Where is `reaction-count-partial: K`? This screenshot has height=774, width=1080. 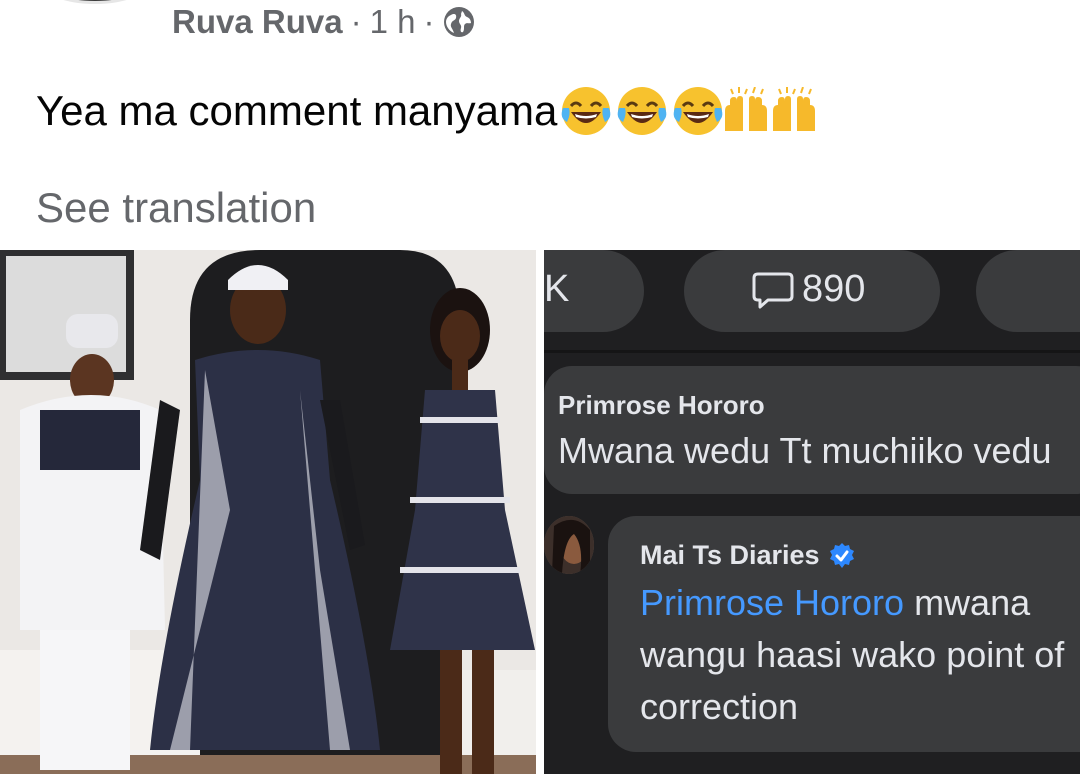
reaction-count-partial: K is located at coordinates (557, 289).